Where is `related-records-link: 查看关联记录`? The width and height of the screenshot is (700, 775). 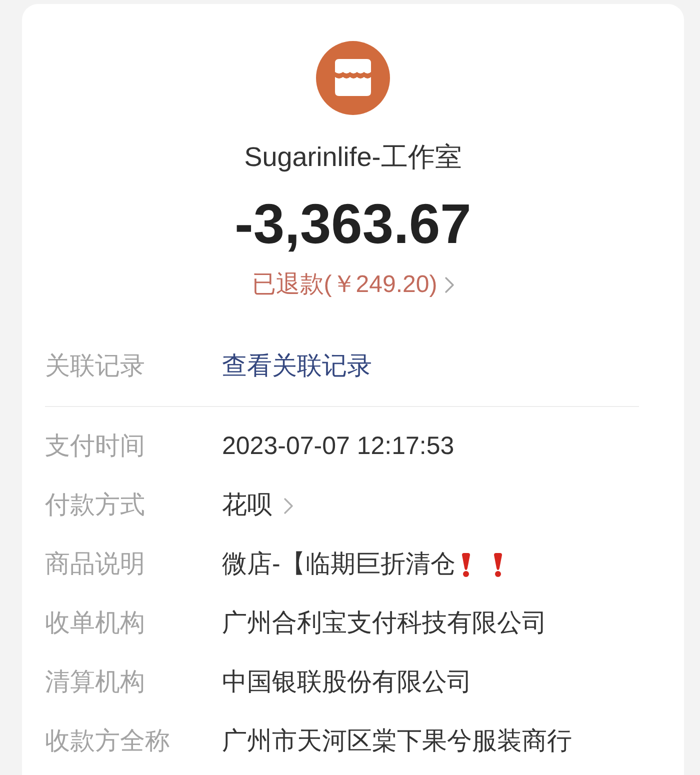
related-records-link: 查看关联记录 is located at coordinates (297, 366).